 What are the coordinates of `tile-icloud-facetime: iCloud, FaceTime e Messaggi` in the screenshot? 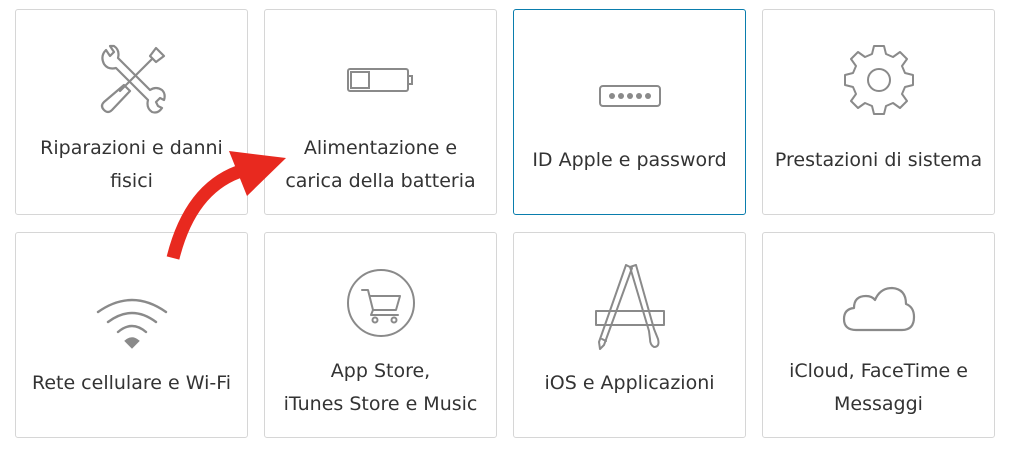 It's located at (878, 335).